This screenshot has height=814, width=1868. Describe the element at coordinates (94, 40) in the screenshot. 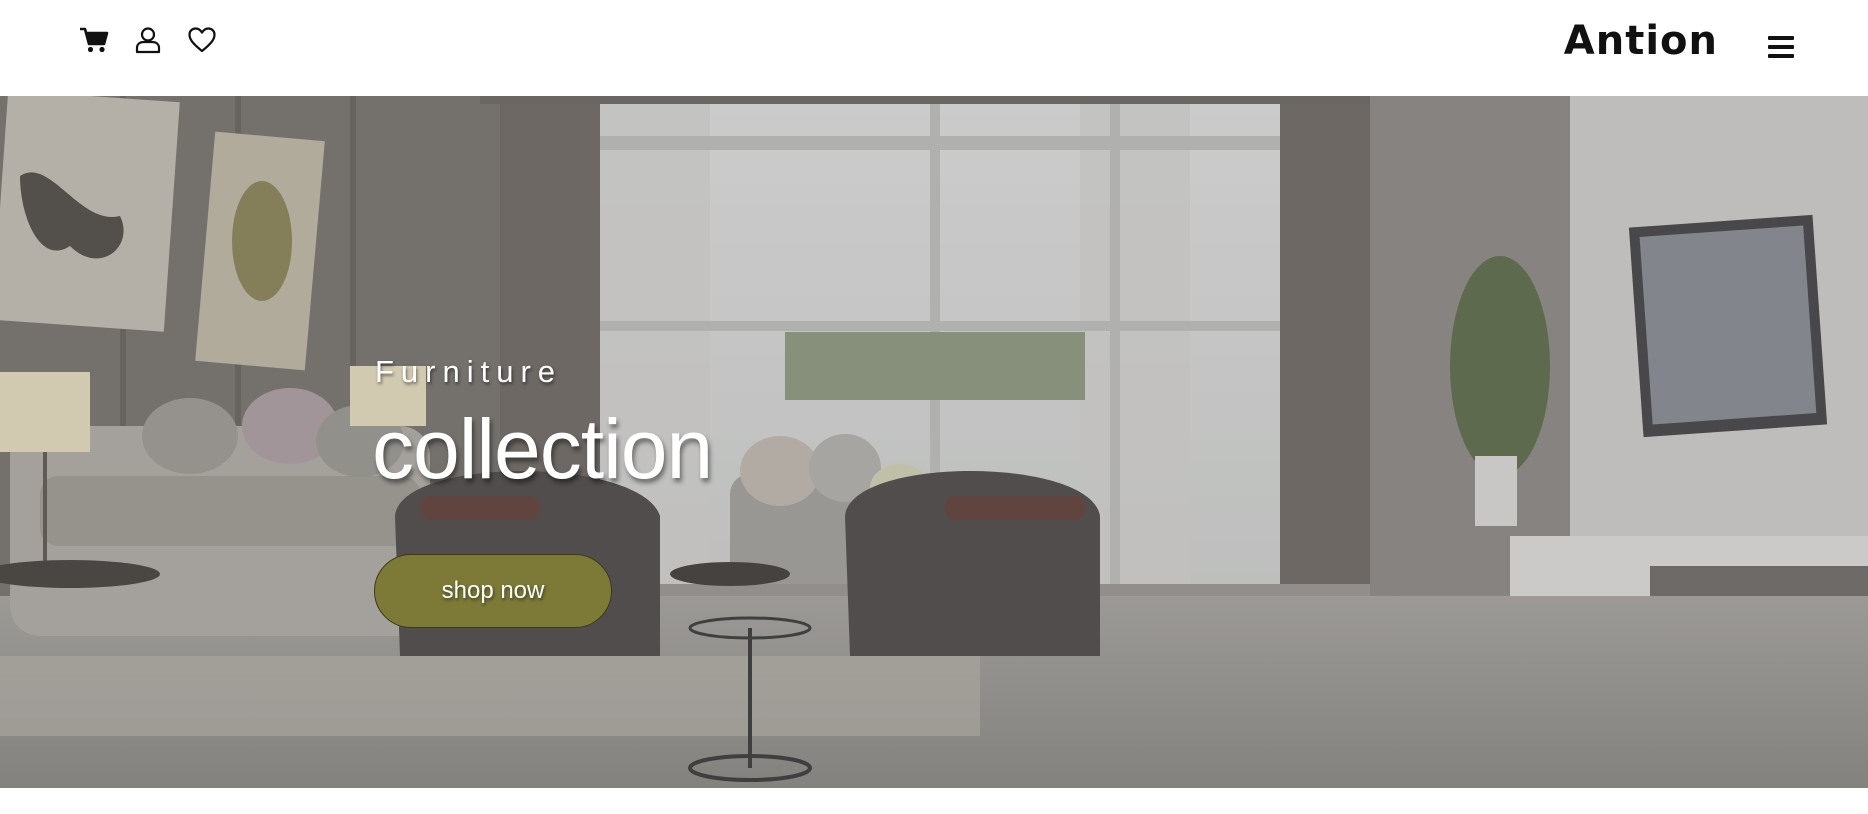

I see `cart-icon` at that location.